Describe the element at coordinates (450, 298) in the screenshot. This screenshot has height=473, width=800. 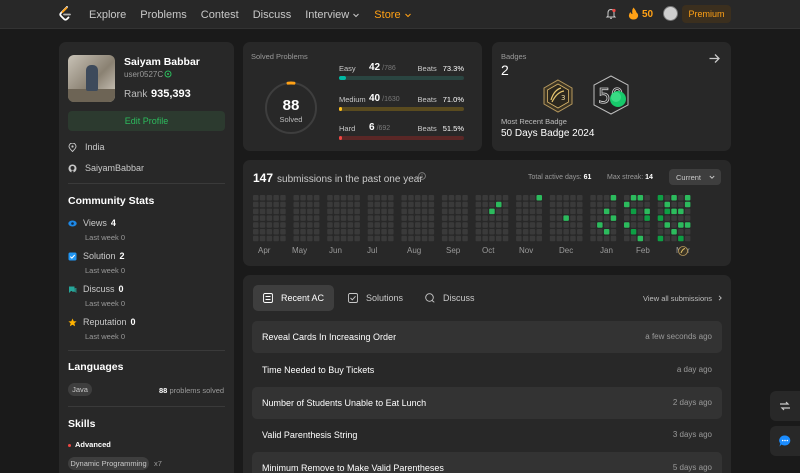
I see `tab-discuss: Discuss` at that location.